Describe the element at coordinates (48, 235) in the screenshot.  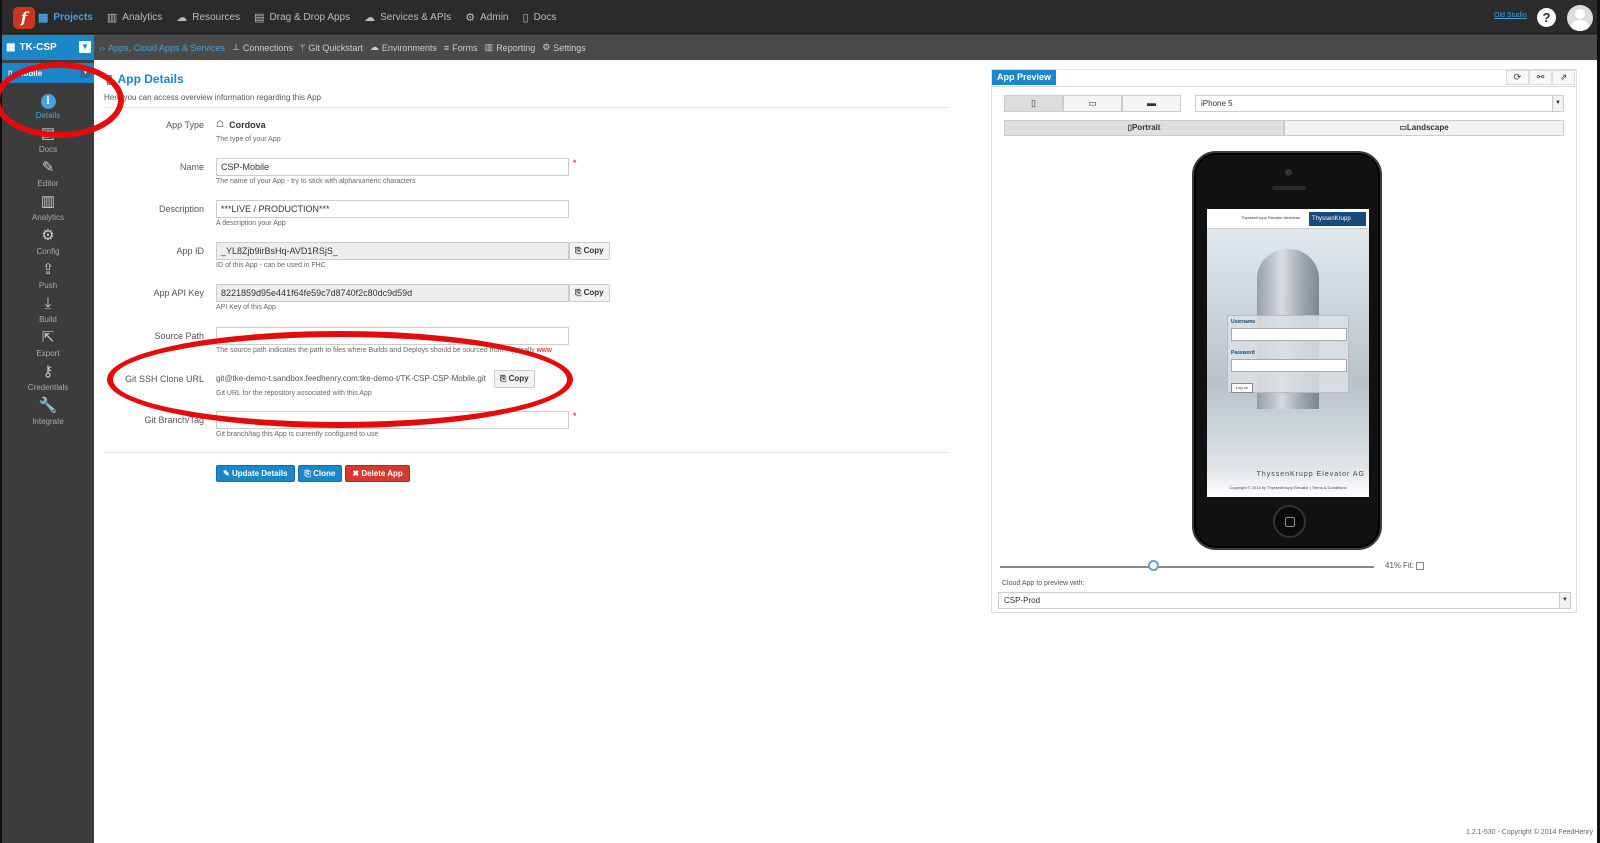
I see `gear-icon: ⚙` at that location.